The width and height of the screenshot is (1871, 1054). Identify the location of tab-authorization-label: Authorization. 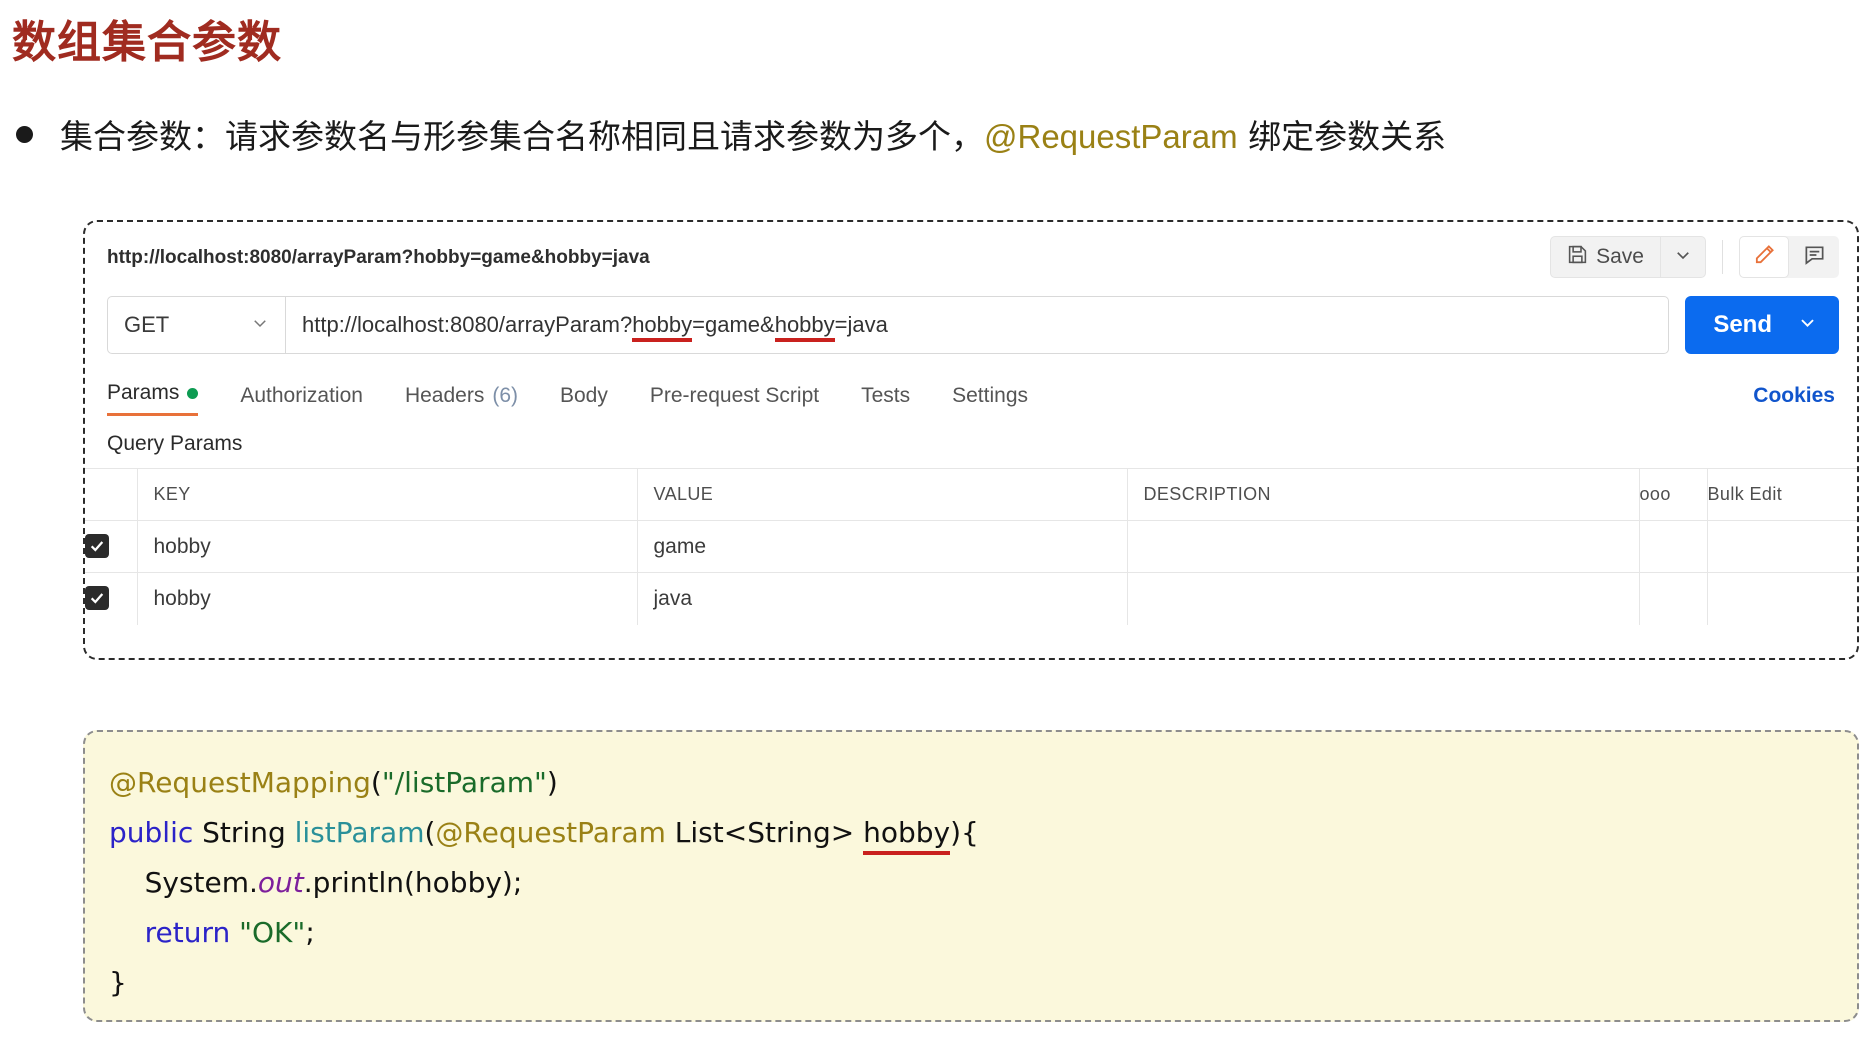
(301, 395).